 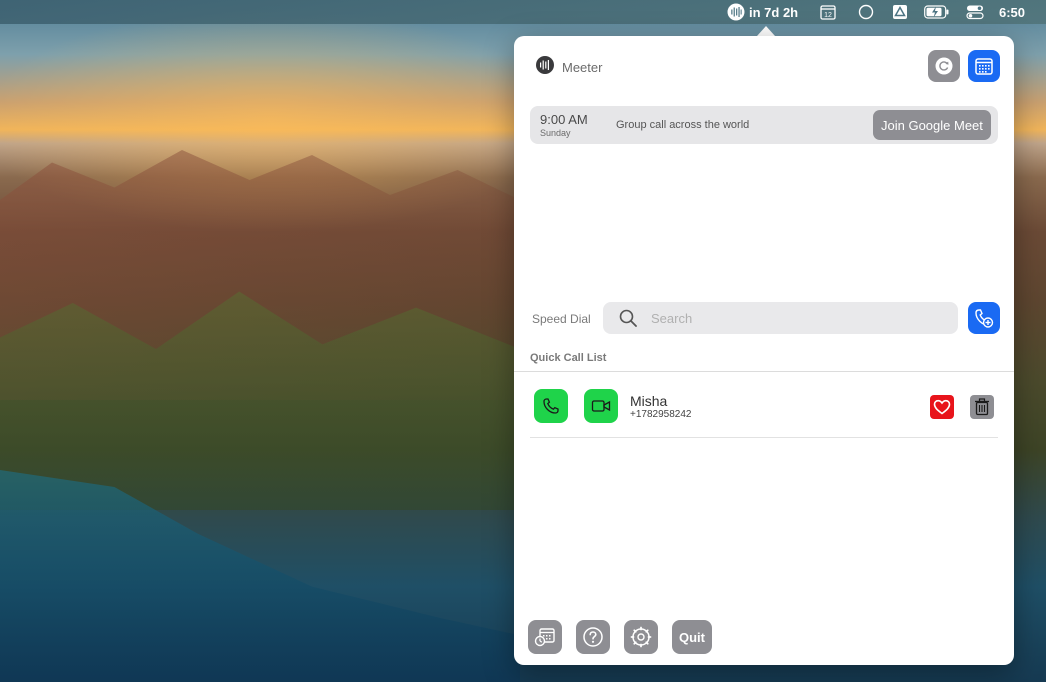 I want to click on meeting-day: Sunday, so click(x=555, y=133).